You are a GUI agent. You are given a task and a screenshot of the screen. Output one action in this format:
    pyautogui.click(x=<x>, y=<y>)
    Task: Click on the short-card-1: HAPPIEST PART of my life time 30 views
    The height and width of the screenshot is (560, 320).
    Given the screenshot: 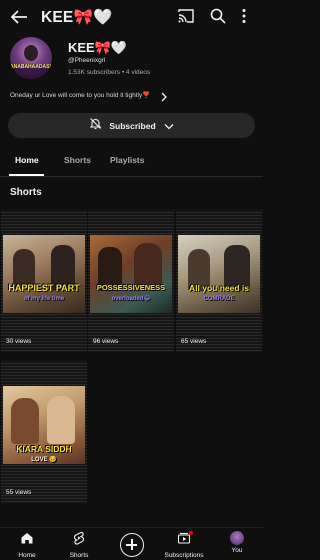 What is the action you would take?
    pyautogui.click(x=44, y=281)
    